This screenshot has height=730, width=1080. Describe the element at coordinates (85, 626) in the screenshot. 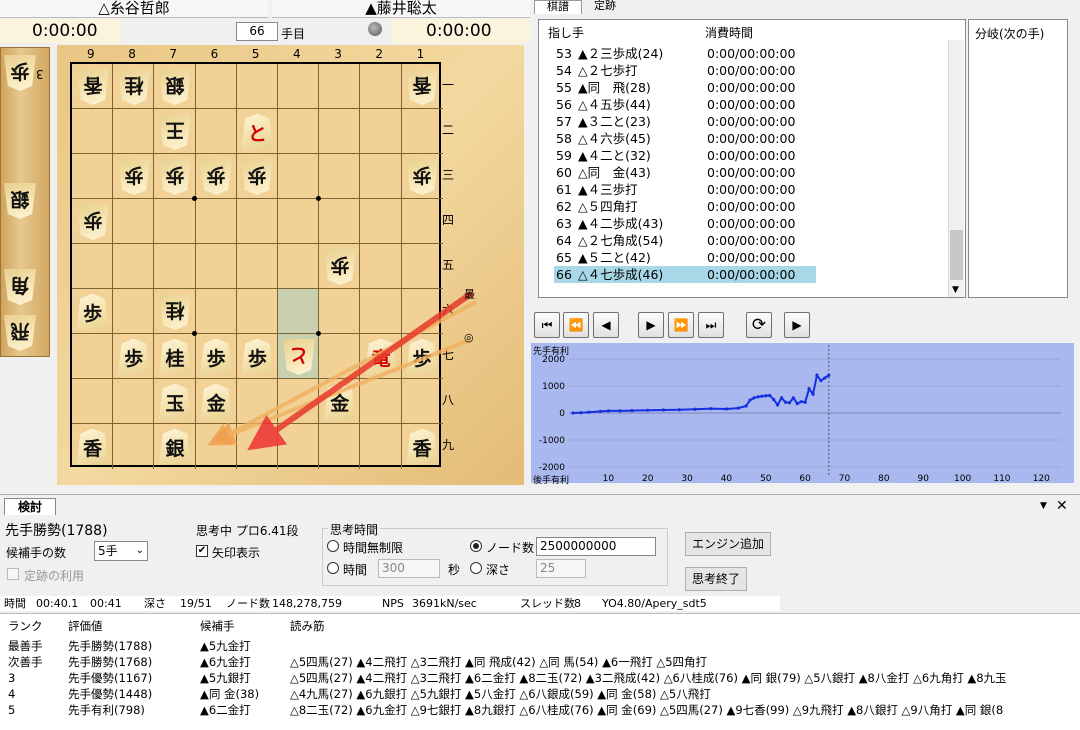

I see `pv-header-cell: 評価値` at that location.